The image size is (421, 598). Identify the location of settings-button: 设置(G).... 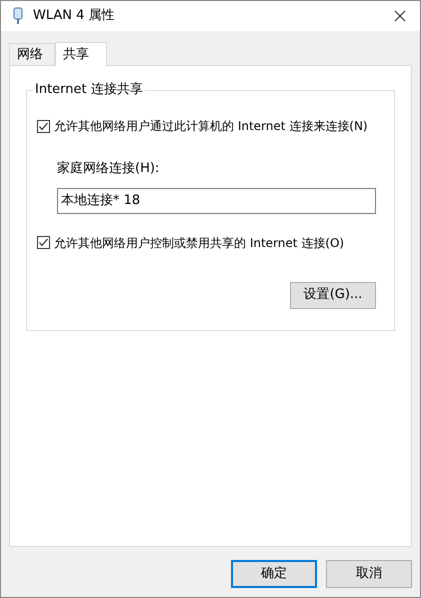
(333, 295).